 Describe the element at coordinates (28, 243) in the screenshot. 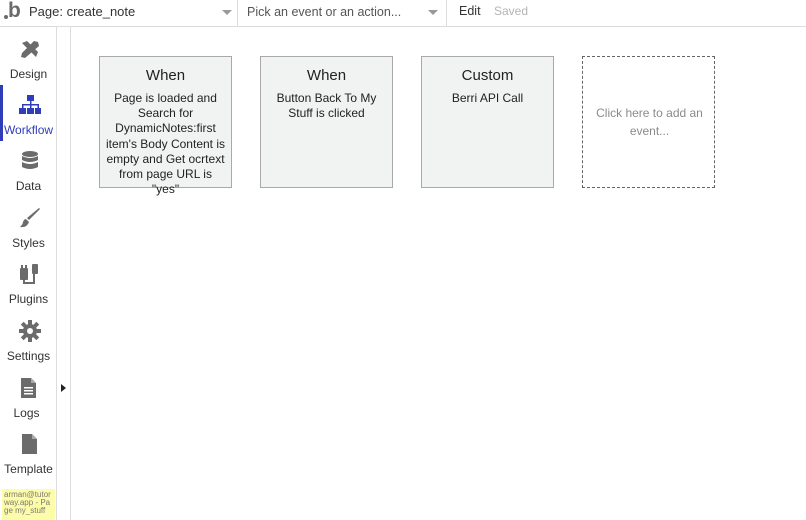

I see `sidebar-item-label: Styles` at that location.